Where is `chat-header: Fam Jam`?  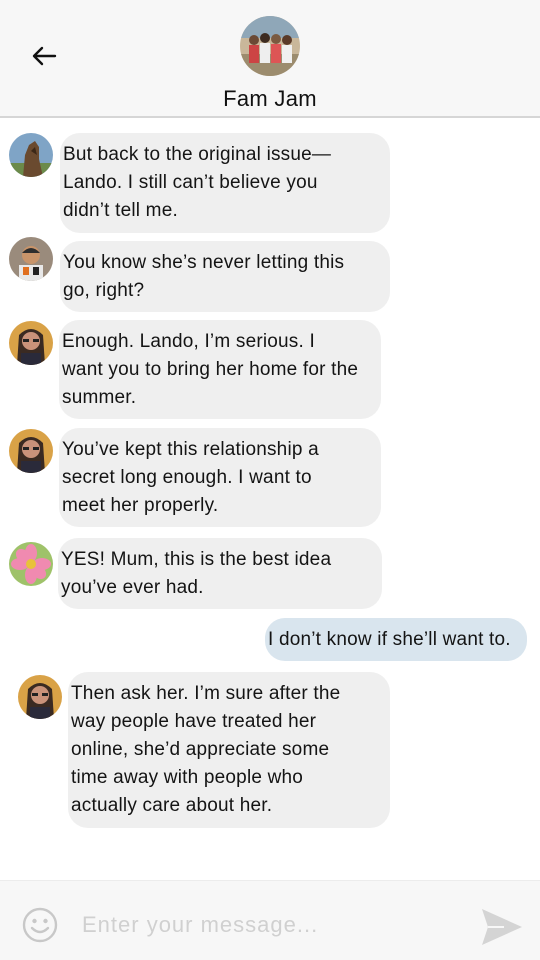
chat-header: Fam Jam is located at coordinates (270, 59).